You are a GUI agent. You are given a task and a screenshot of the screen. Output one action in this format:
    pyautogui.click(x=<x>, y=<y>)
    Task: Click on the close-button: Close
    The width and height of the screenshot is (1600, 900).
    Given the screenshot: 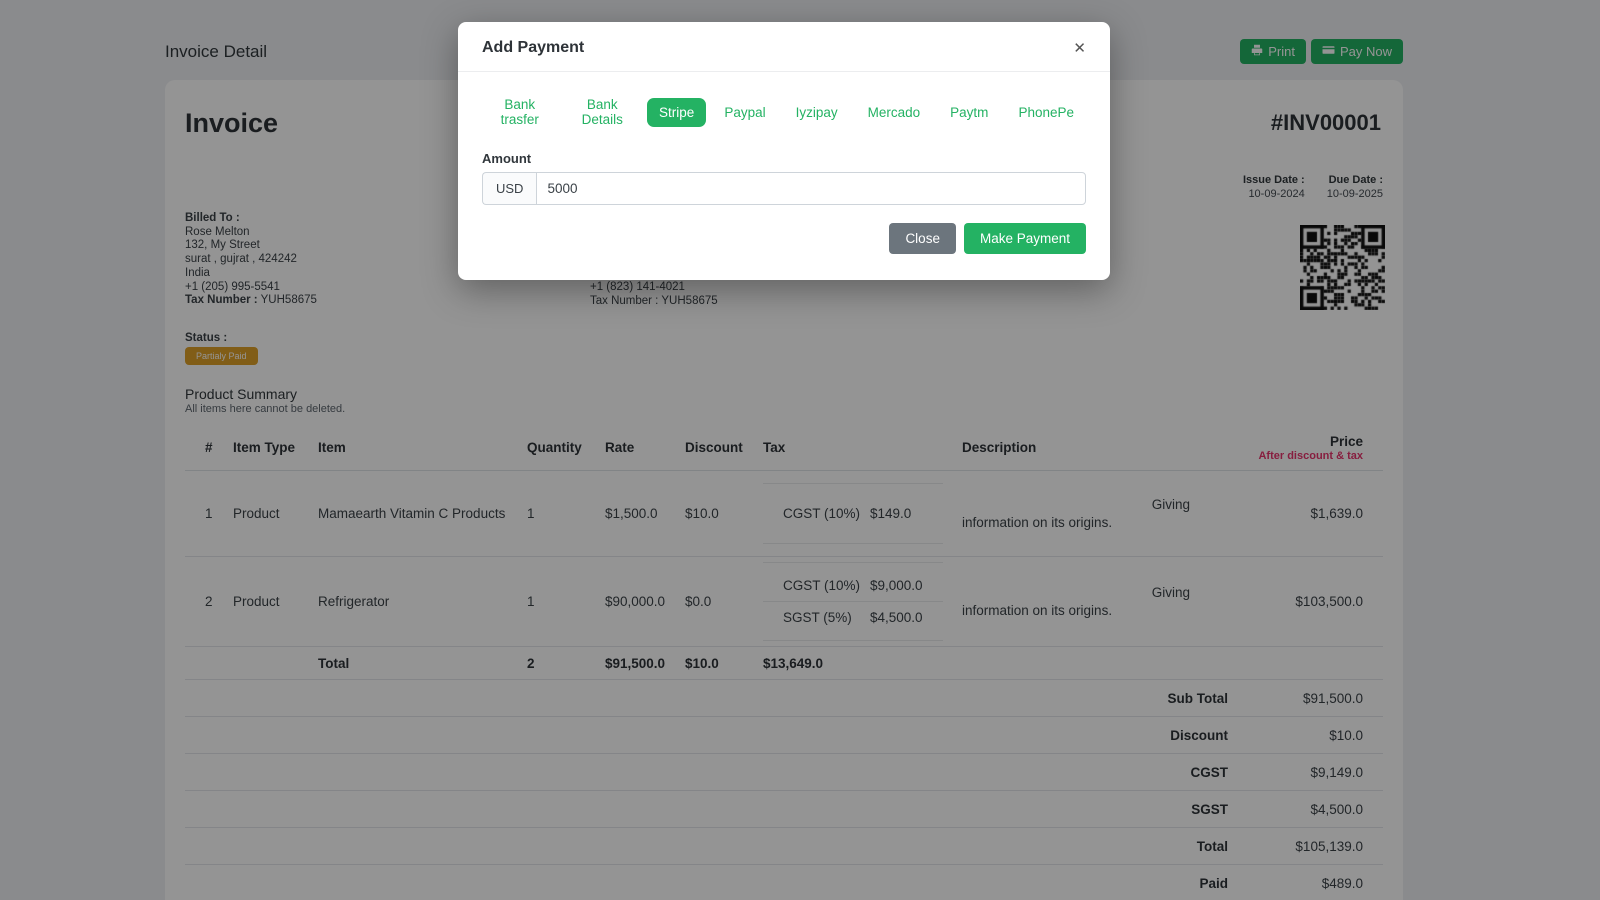 What is the action you would take?
    pyautogui.click(x=922, y=238)
    